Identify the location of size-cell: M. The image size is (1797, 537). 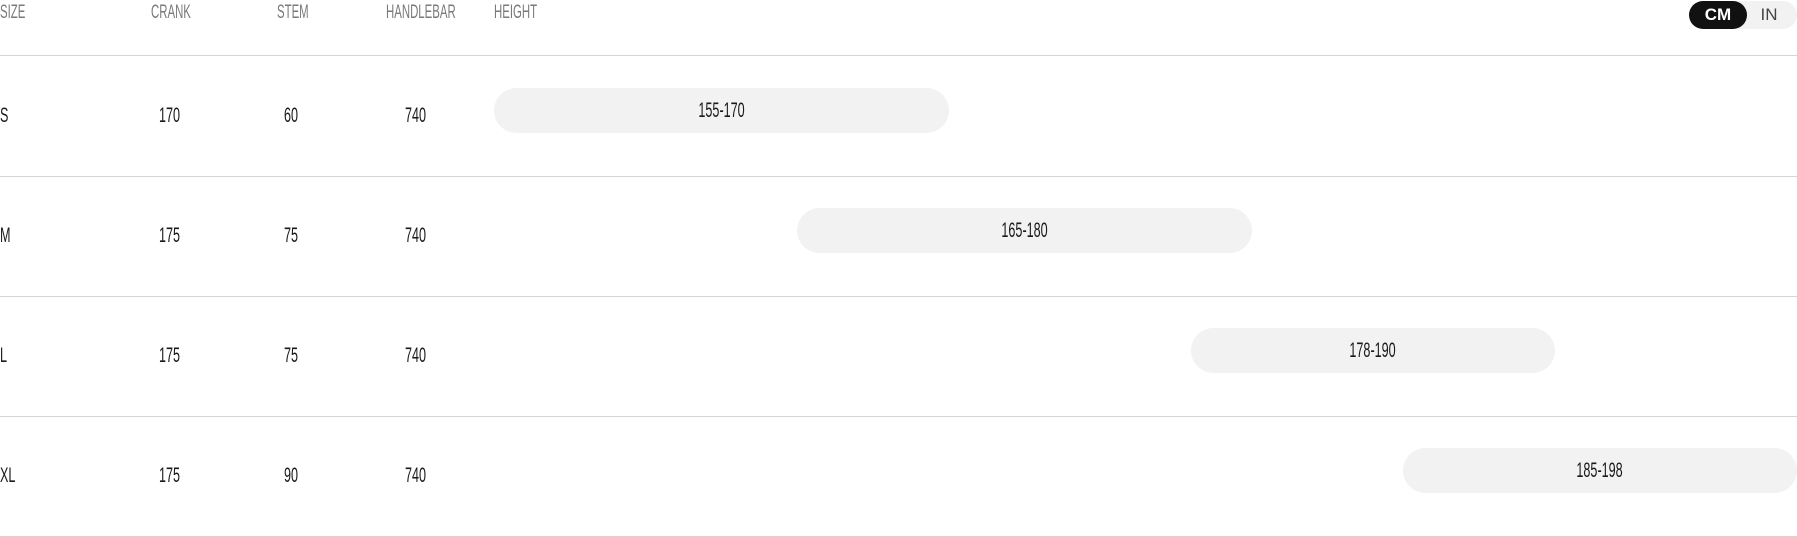
(9, 236).